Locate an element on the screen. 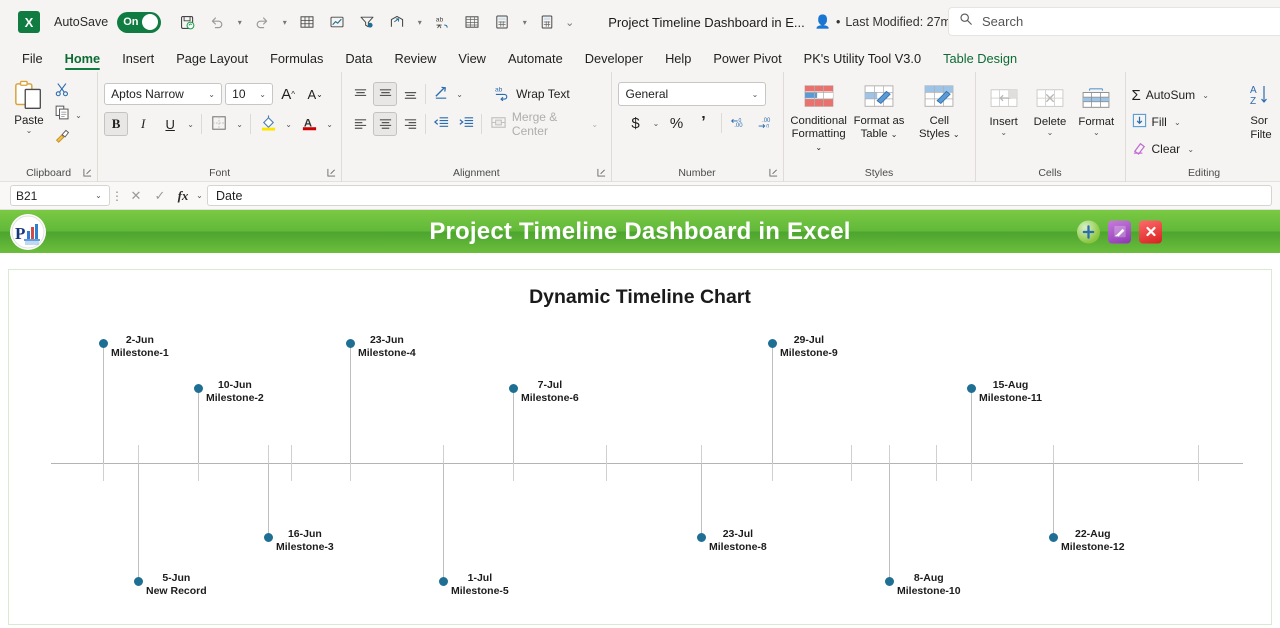  fill-button: Fill ⌄ is located at coordinates (1184, 122).